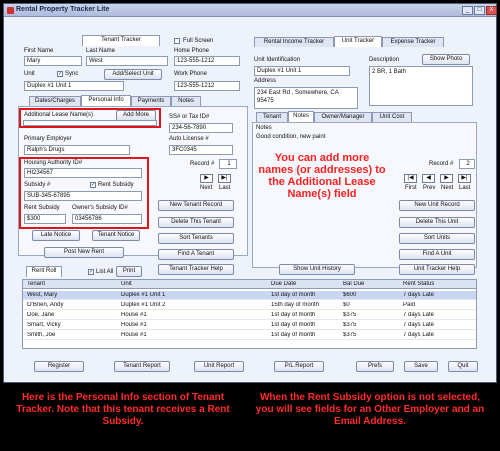  Describe the element at coordinates (467, 164) in the screenshot. I see `unit-record-field: 2` at that location.